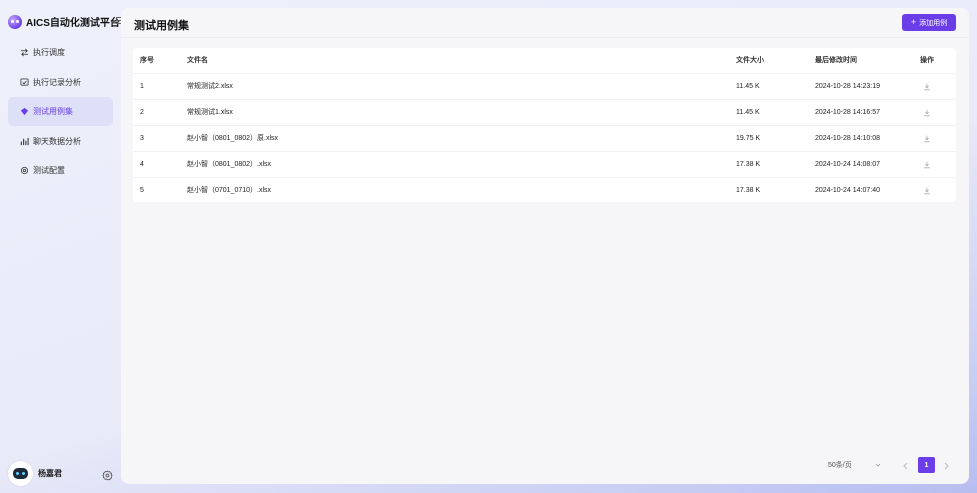  Describe the element at coordinates (847, 164) in the screenshot. I see `row-modified: 2024-10-24 14:08:07` at that location.